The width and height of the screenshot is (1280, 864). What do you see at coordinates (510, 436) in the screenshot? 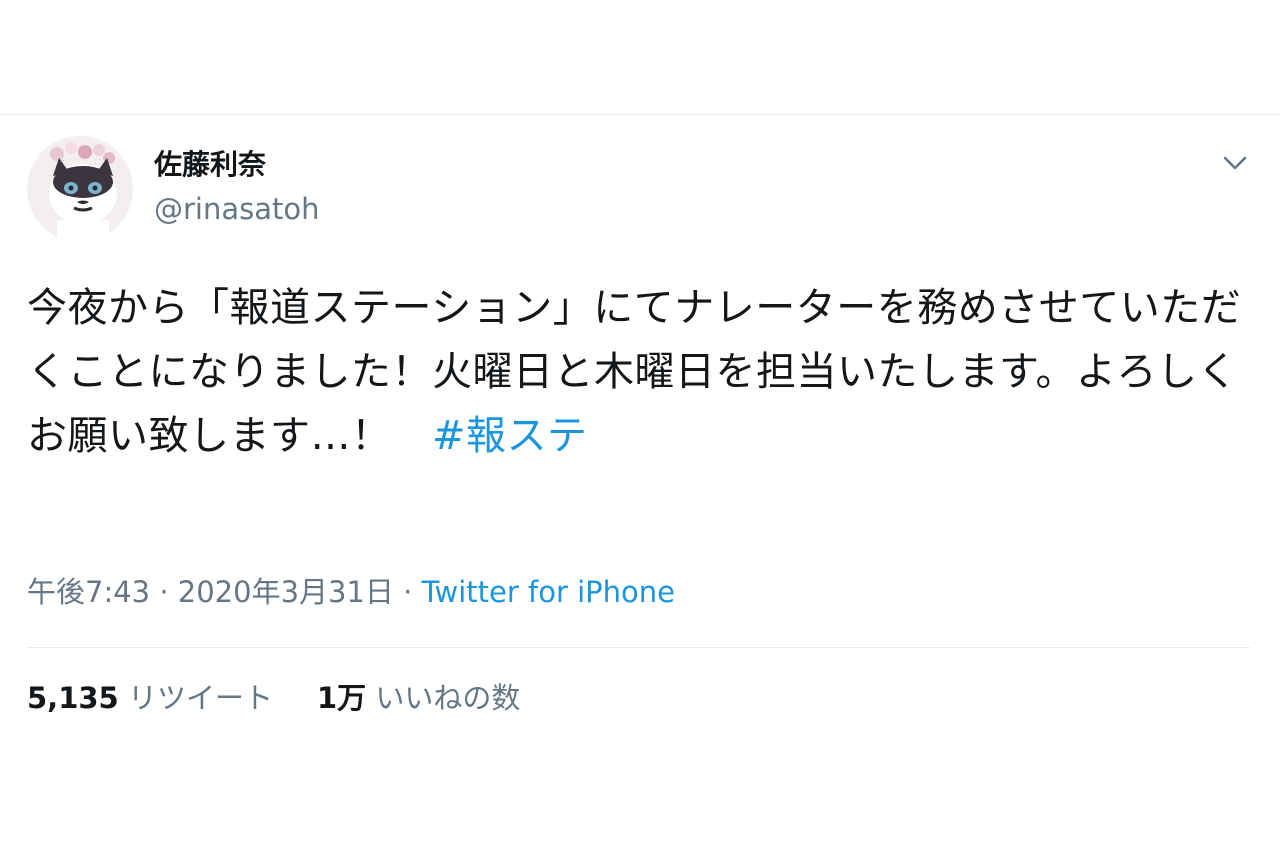
I see `hashtag-link: #報ステ` at bounding box center [510, 436].